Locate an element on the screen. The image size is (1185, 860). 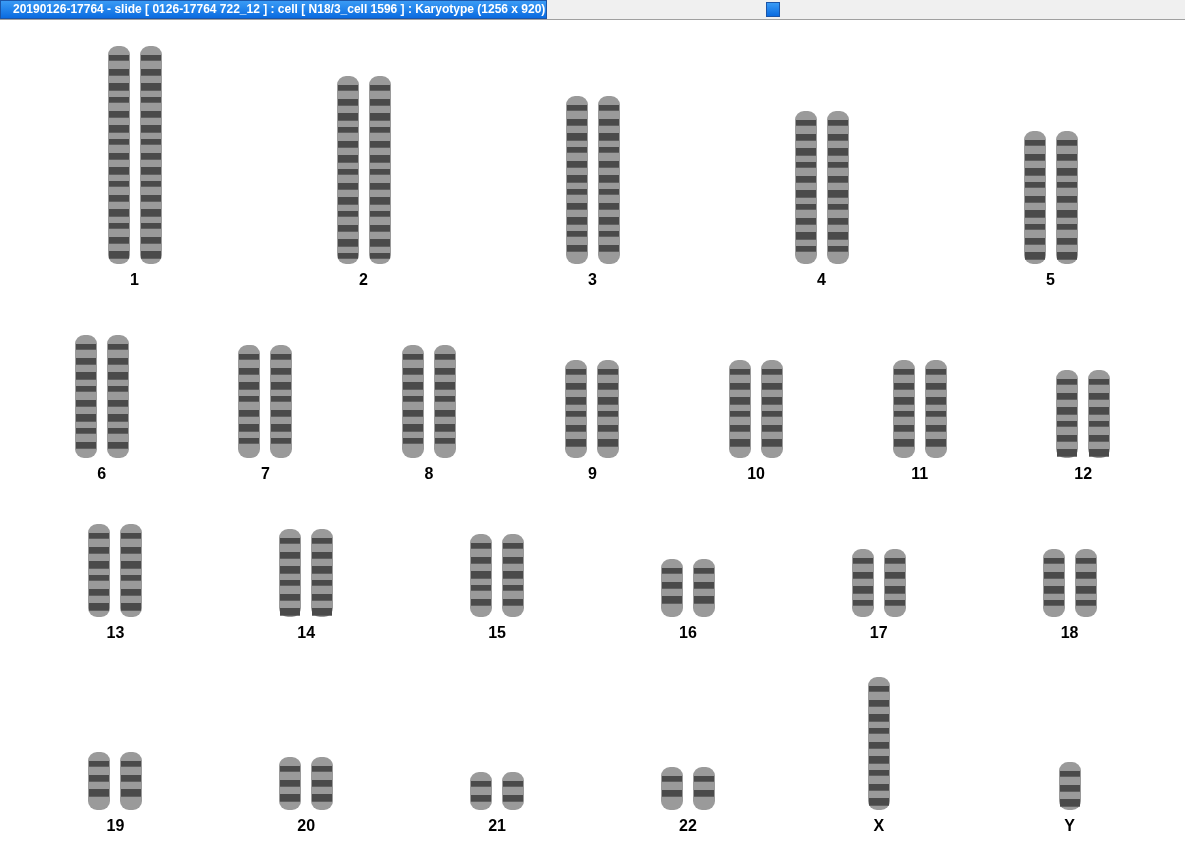
chromosome-label: 1 is located at coordinates (134, 280).